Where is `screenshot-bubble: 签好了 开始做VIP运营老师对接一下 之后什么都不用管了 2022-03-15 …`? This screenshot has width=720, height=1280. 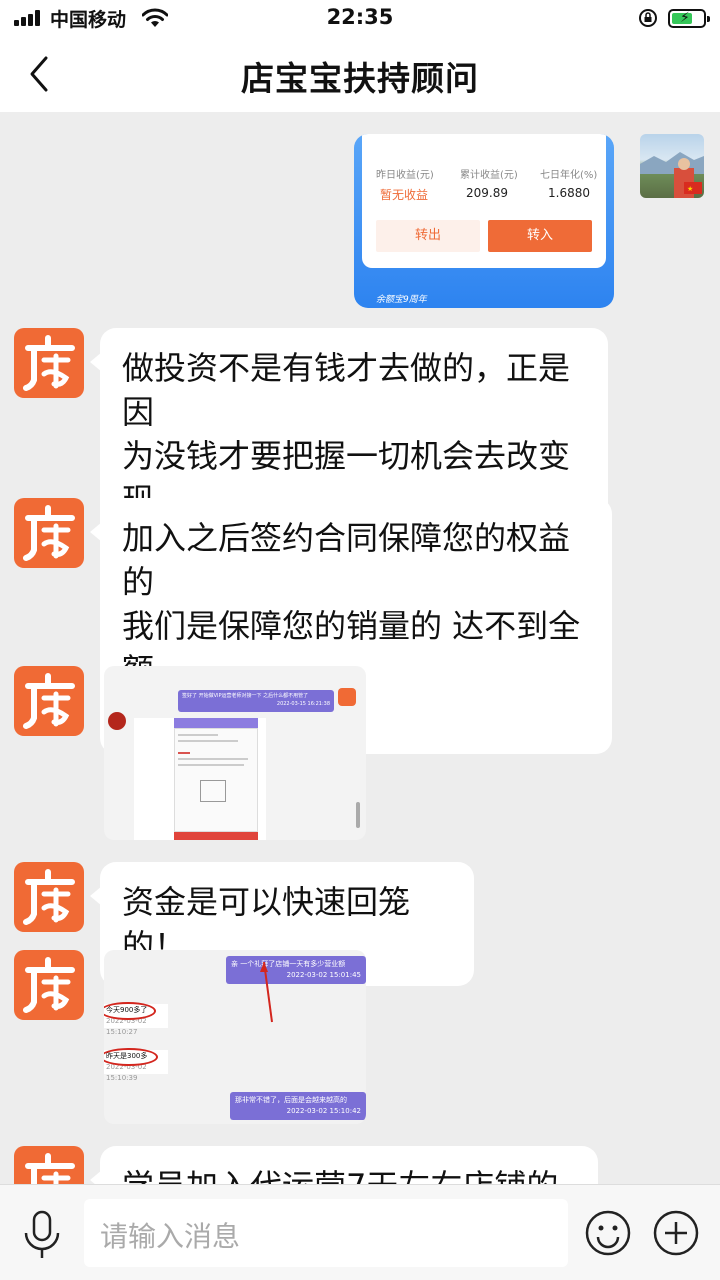
screenshot-bubble: 签好了 开始做VIP运营老师对接一下 之后什么都不用管了 2022-03-15 … is located at coordinates (256, 701).